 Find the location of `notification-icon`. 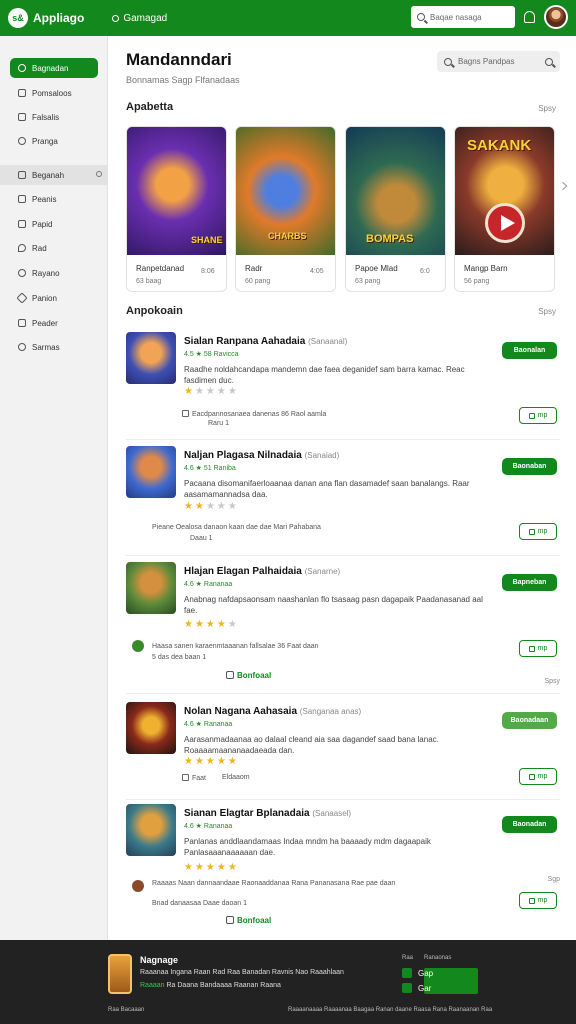

notification-icon is located at coordinates (529, 17).